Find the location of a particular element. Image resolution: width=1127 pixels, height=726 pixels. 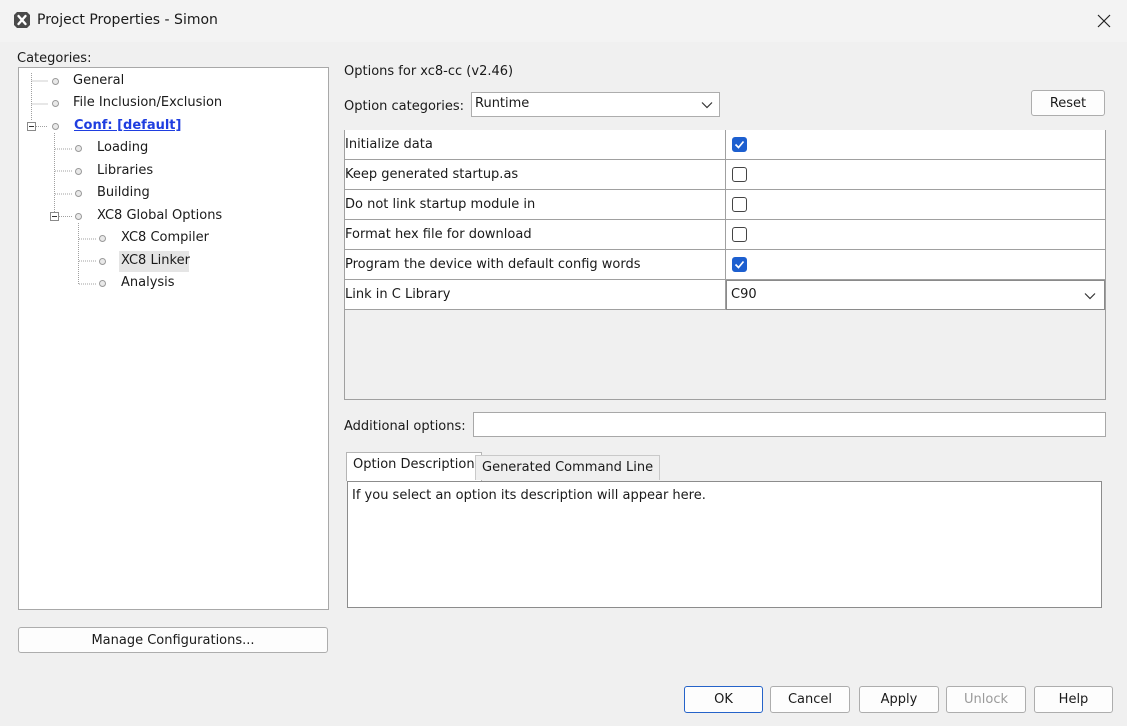

option-categories-value: Runtime is located at coordinates (502, 103).